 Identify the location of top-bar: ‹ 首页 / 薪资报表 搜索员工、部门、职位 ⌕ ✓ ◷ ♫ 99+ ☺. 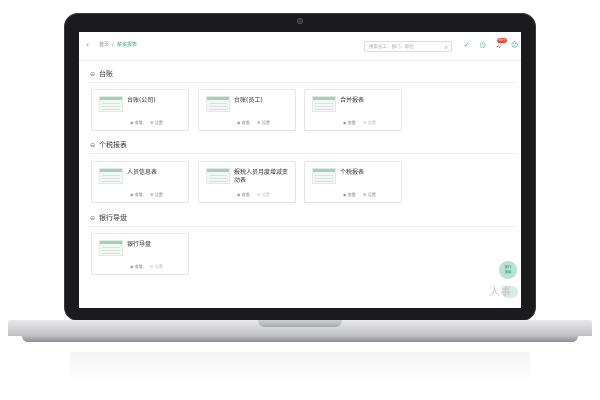
(300, 46).